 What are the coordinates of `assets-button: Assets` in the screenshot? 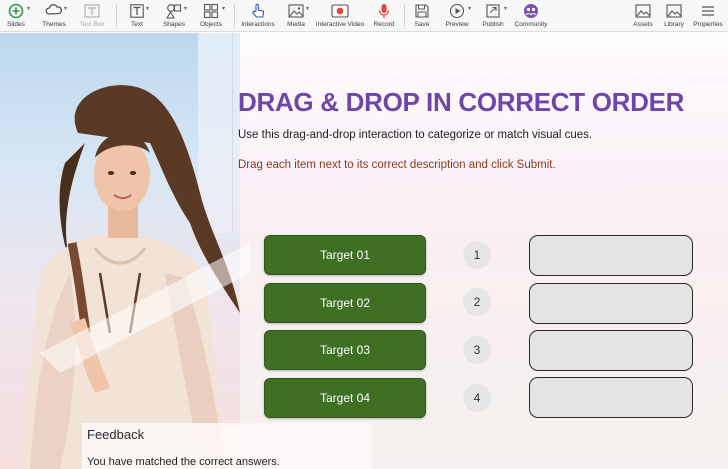 It's located at (643, 16).